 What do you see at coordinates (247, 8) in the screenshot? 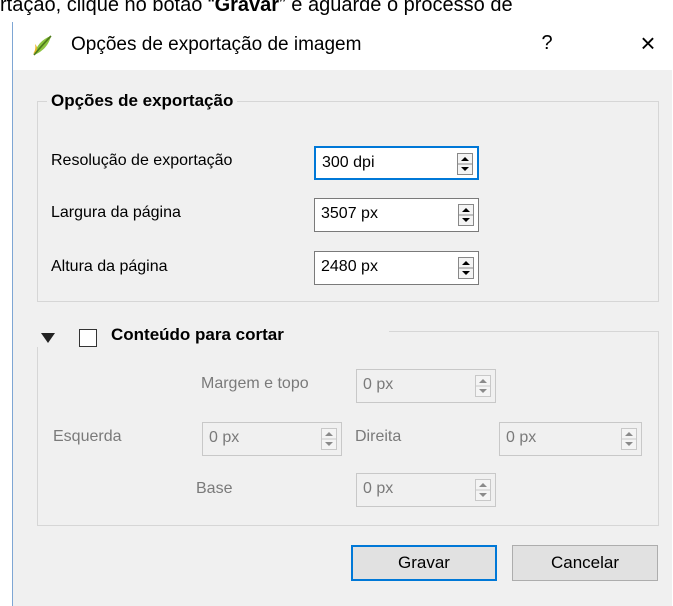
I see `document-text-bold: Gravar` at bounding box center [247, 8].